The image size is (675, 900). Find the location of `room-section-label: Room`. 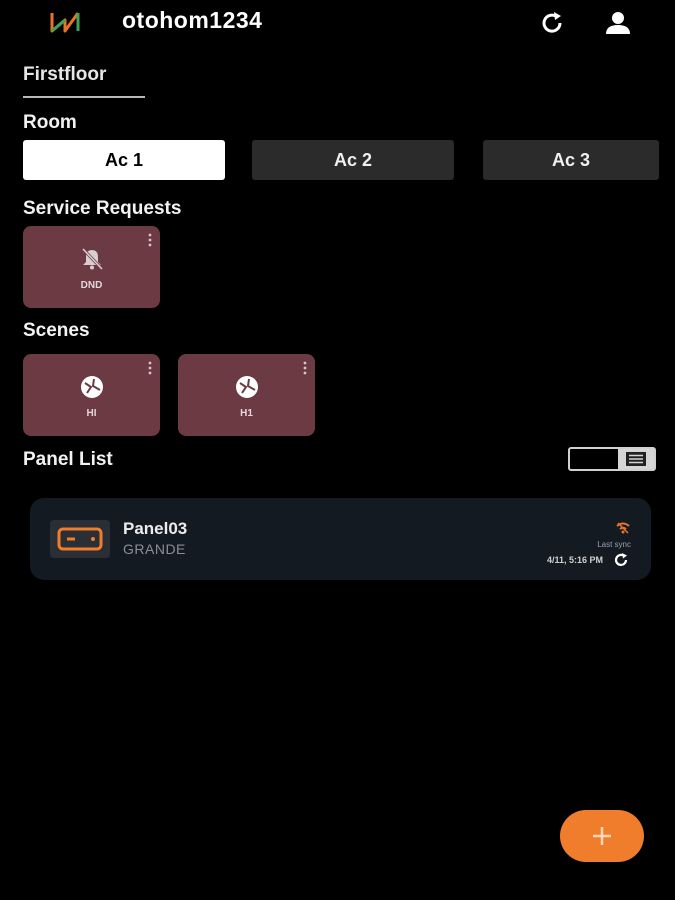

room-section-label: Room is located at coordinates (50, 122).